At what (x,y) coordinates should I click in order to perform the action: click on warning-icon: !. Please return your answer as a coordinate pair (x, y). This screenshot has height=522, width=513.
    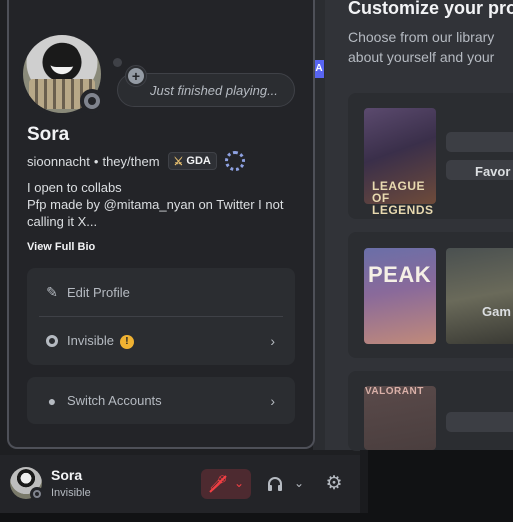
    Looking at the image, I should click on (126, 341).